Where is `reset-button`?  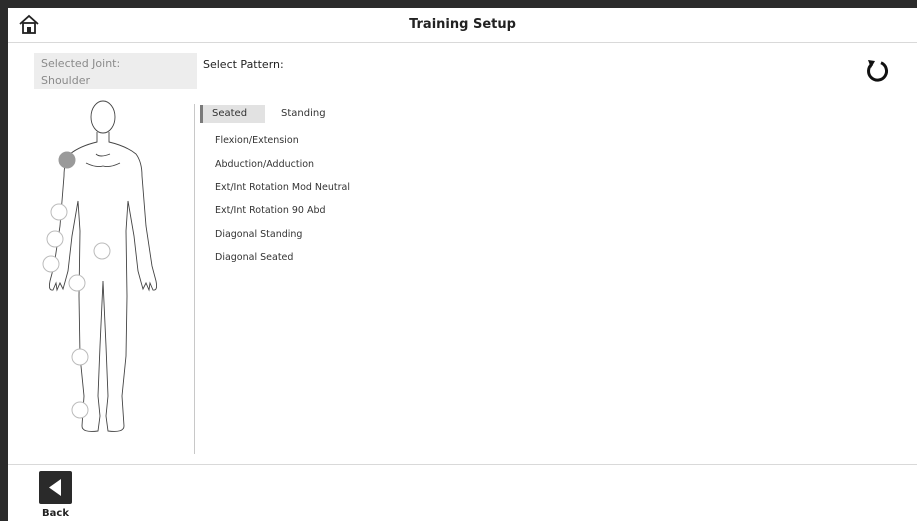
reset-button is located at coordinates (877, 71).